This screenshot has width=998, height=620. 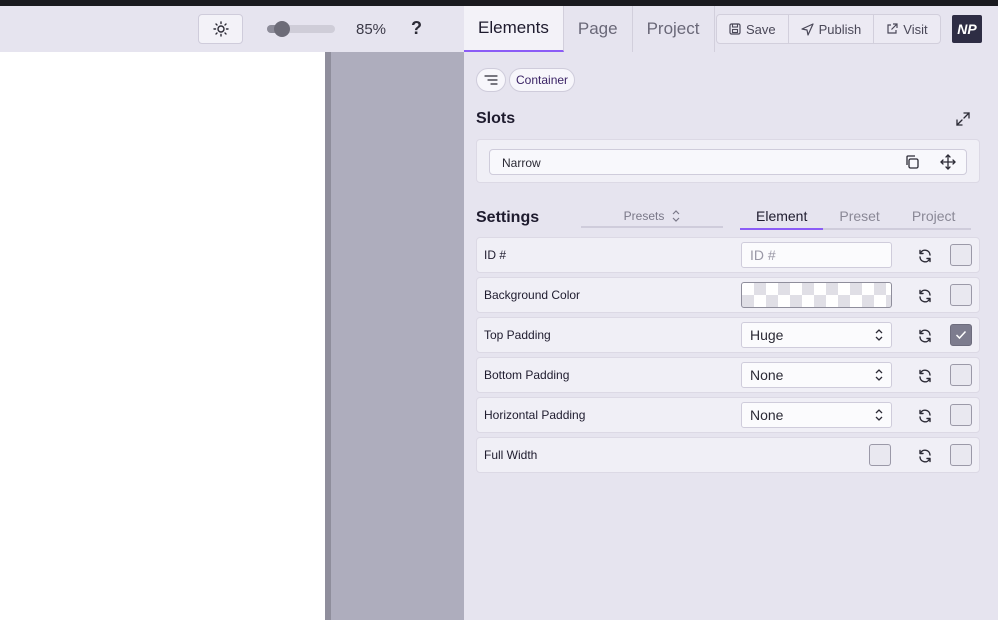 What do you see at coordinates (963, 119) in the screenshot?
I see `expand-icon` at bounding box center [963, 119].